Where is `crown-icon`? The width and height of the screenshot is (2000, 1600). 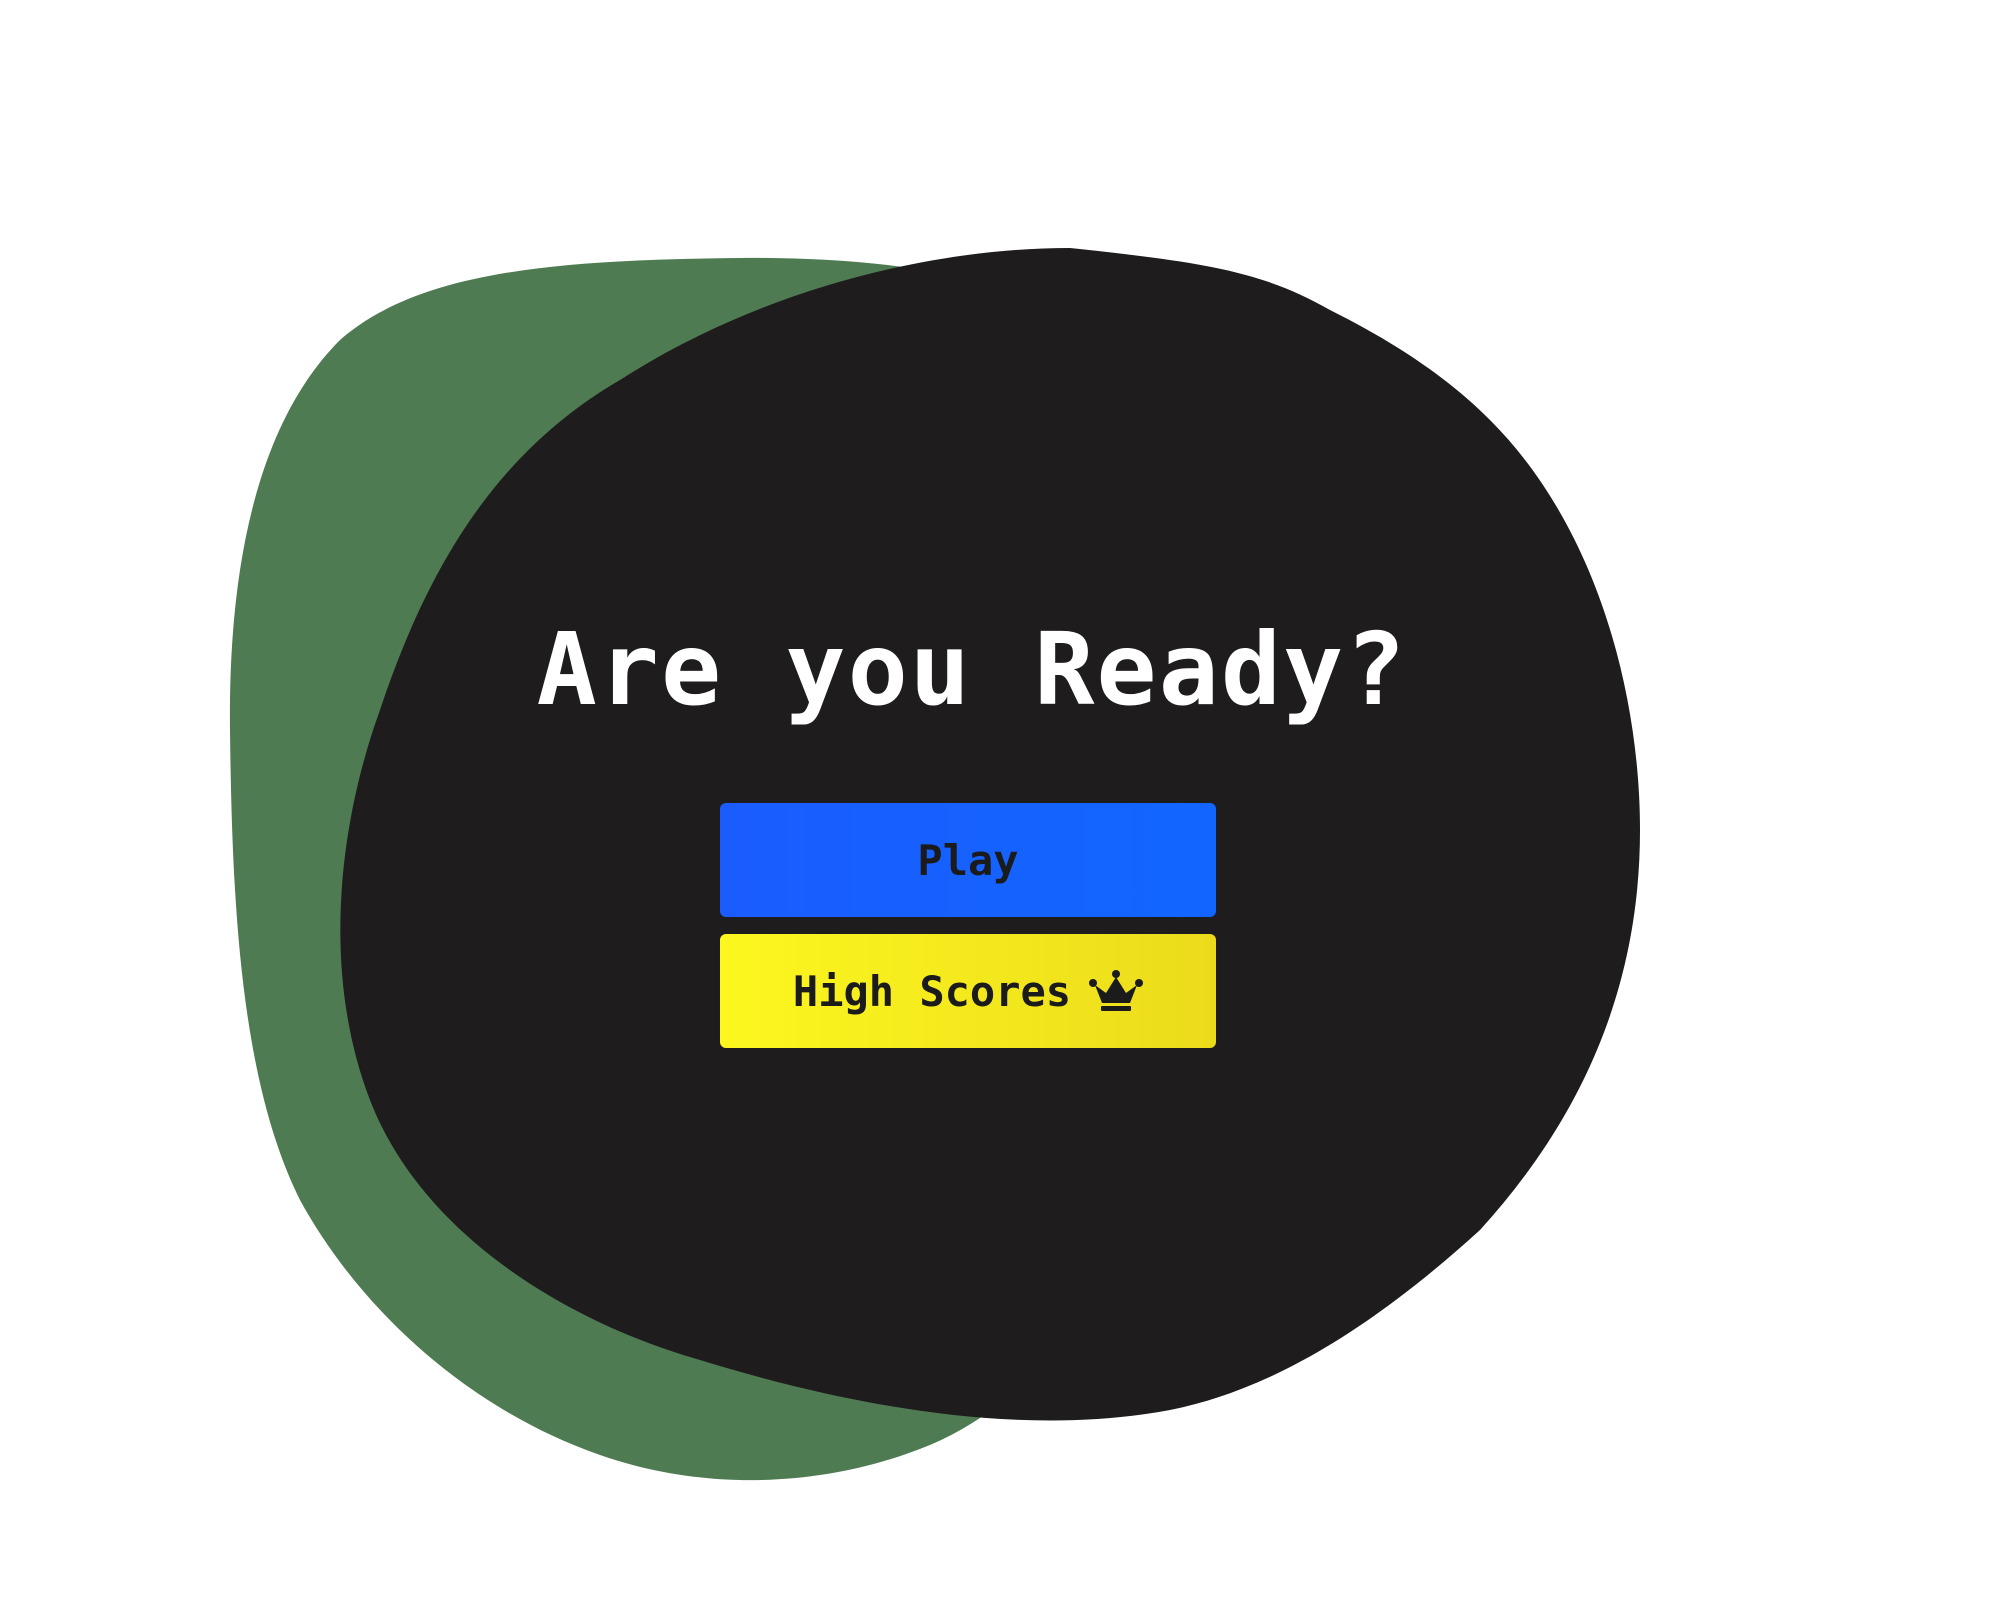 crown-icon is located at coordinates (1116, 990).